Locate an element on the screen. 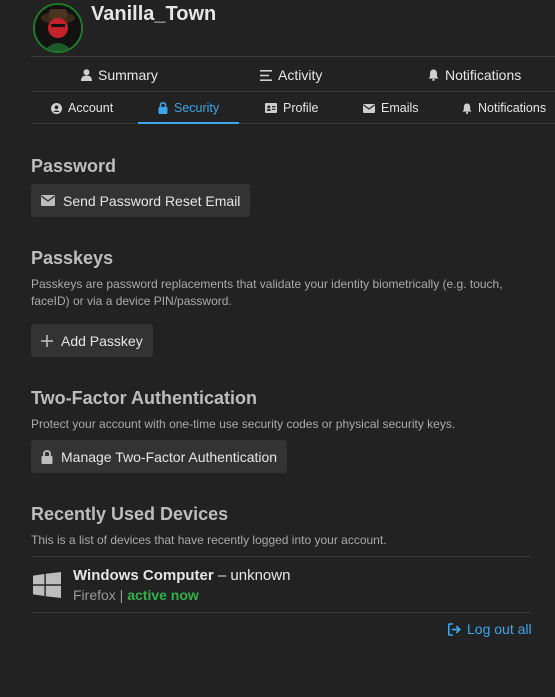  manage-two-factor-button: Manage Two-Factor Authentication is located at coordinates (159, 456).